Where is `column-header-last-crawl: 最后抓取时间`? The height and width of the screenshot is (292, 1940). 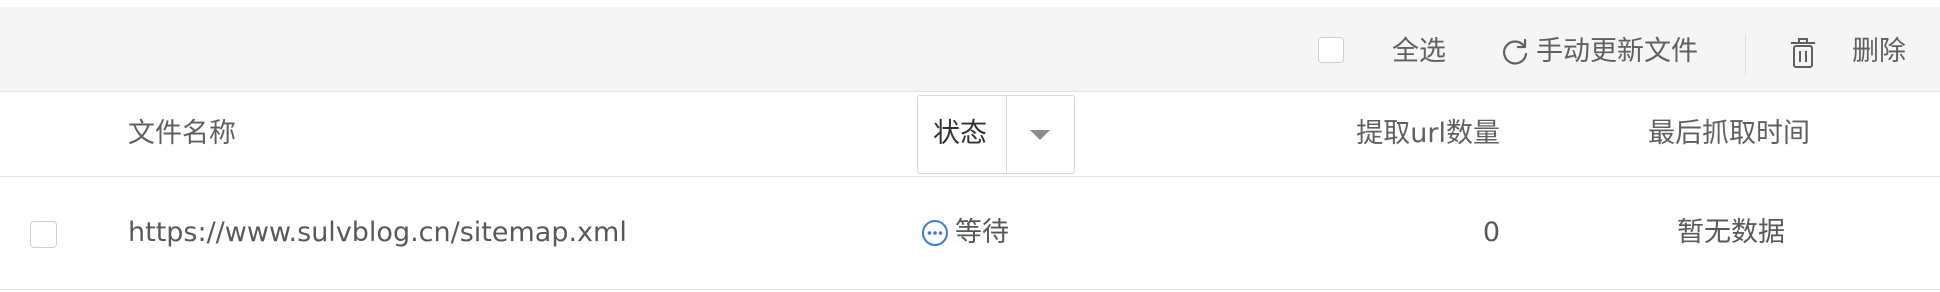 column-header-last-crawl: 最后抓取时间 is located at coordinates (1729, 133).